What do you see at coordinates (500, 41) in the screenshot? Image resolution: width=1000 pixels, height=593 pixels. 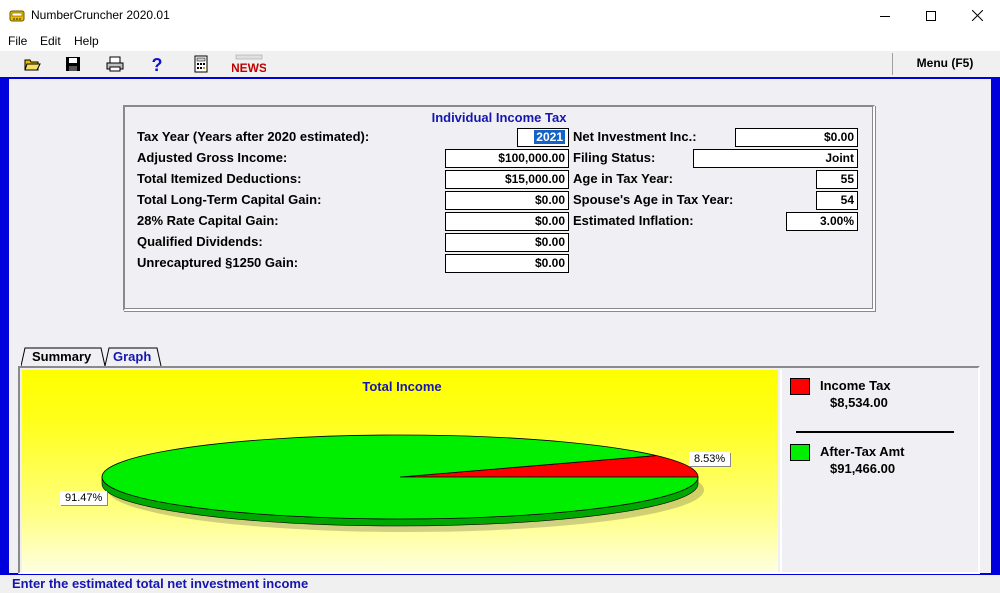 I see `menu-bar: File Edit Help` at bounding box center [500, 41].